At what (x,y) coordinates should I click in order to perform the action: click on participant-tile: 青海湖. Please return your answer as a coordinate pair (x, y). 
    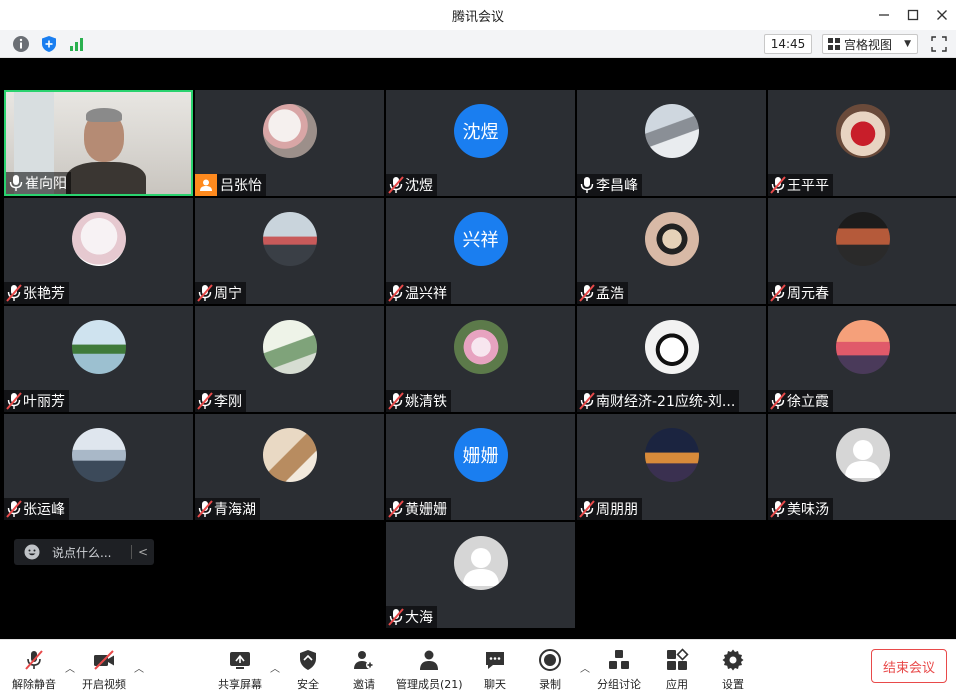
    Looking at the image, I should click on (289, 467).